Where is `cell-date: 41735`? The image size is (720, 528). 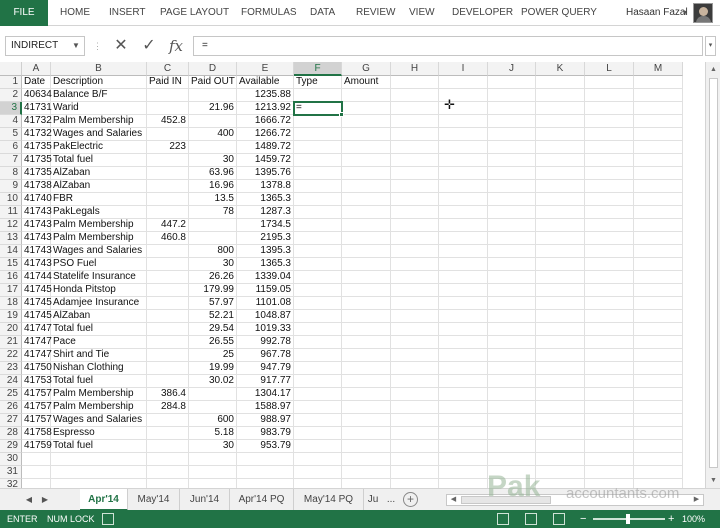 cell-date: 41735 is located at coordinates (37, 173).